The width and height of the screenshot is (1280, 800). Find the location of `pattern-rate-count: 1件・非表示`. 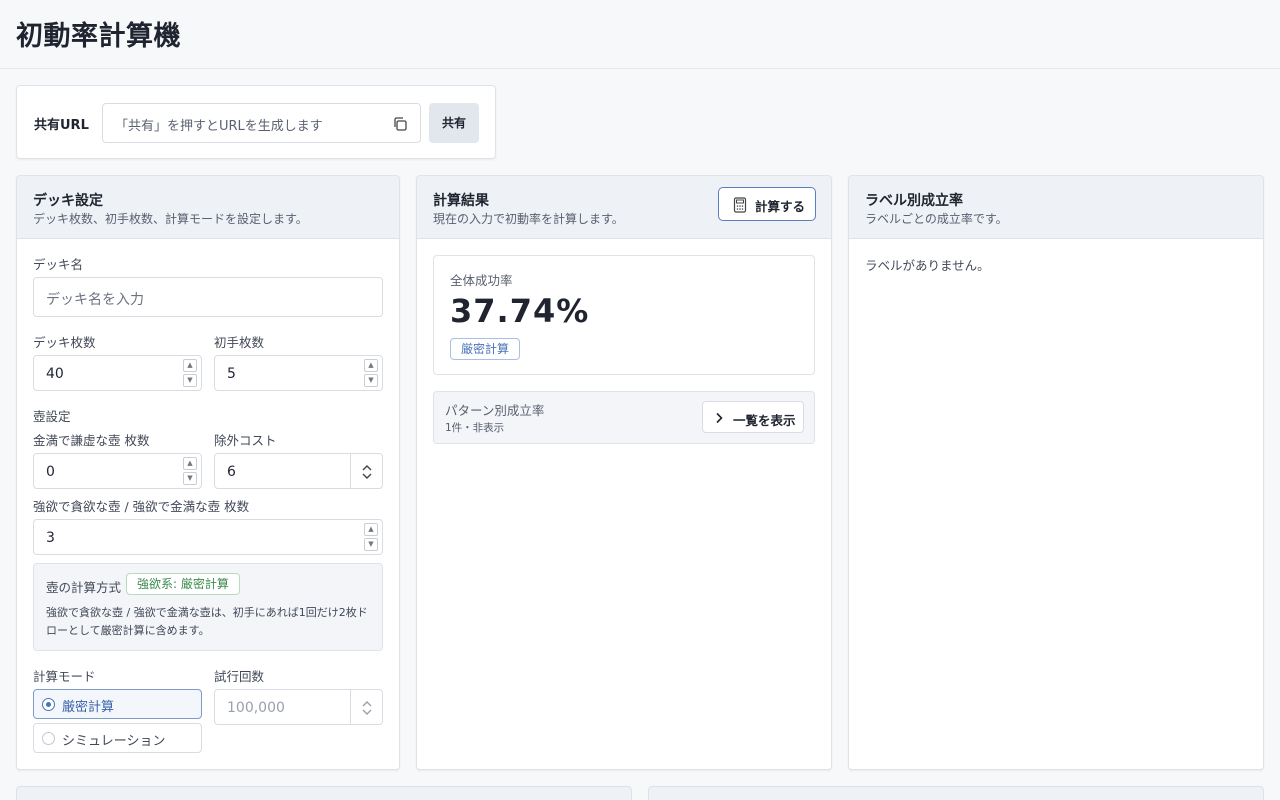

pattern-rate-count: 1件・非表示 is located at coordinates (475, 428).